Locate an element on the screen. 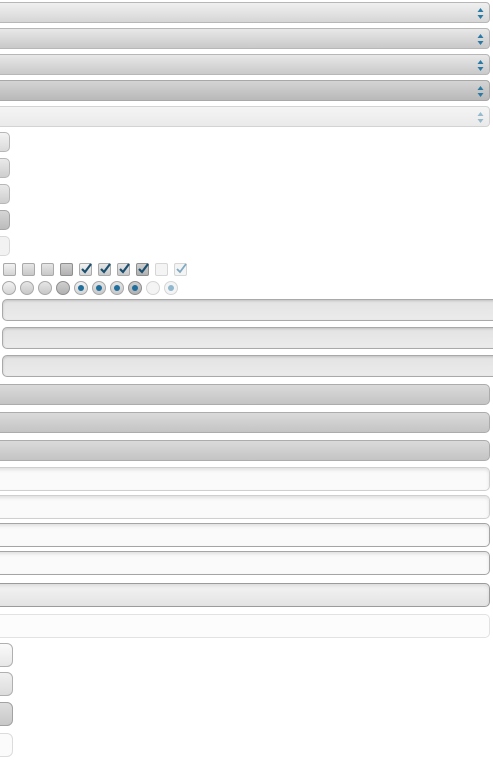 This screenshot has height=761, width=493. checkbox-unchecked-disabled is located at coordinates (161, 269).